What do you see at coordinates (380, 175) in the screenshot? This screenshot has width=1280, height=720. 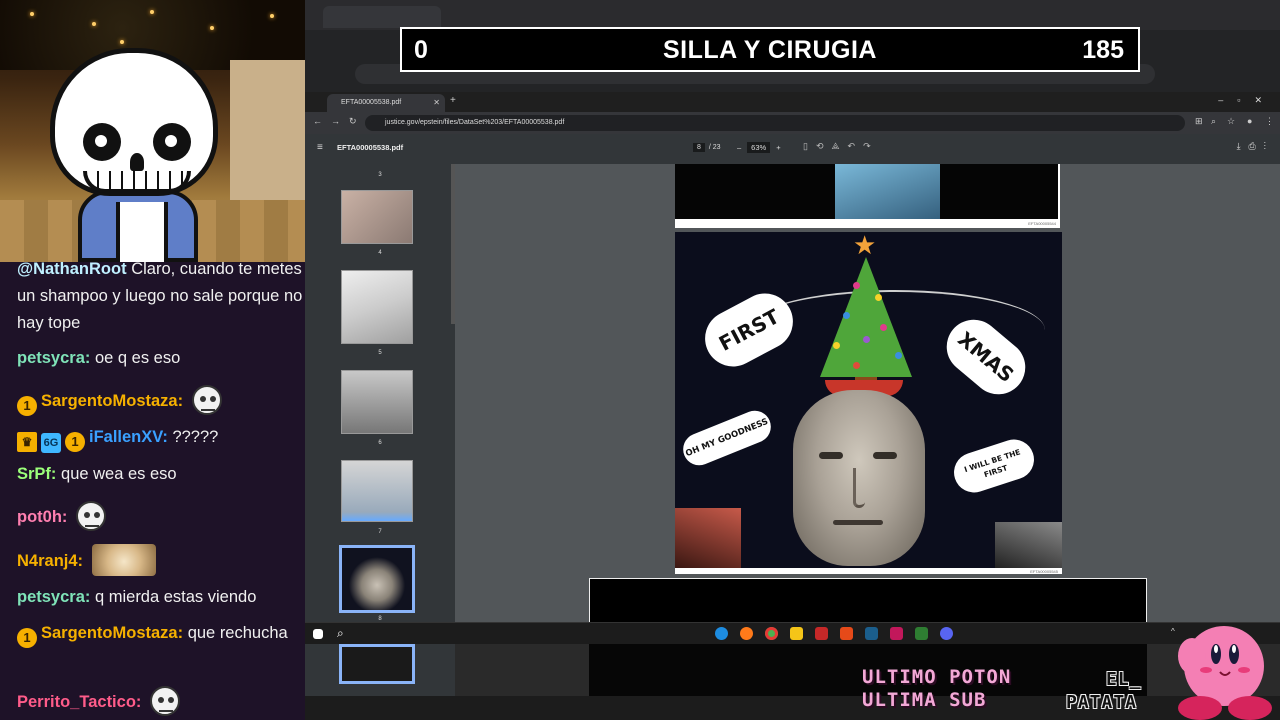 I see `thumbnail-number: 3` at bounding box center [380, 175].